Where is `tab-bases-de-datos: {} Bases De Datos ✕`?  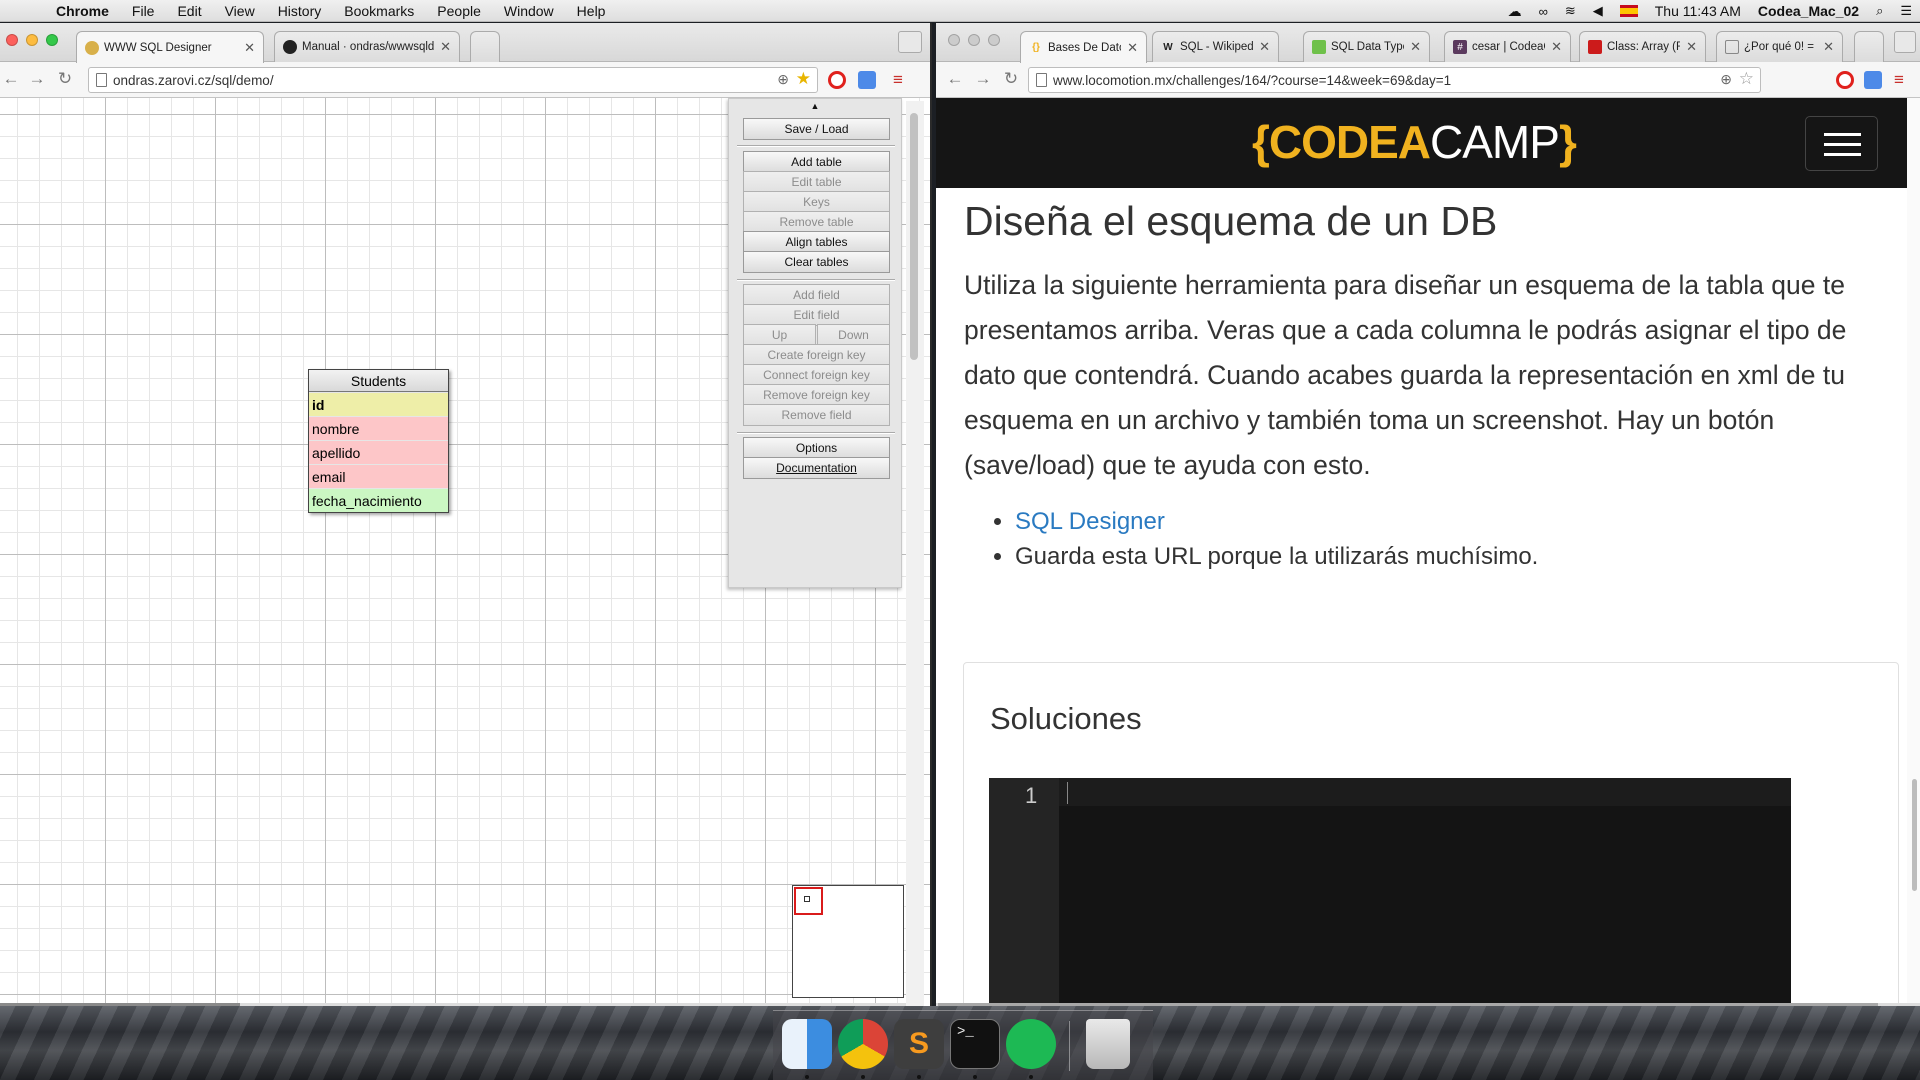
tab-bases-de-datos: {} Bases De Datos ✕ is located at coordinates (1083, 47).